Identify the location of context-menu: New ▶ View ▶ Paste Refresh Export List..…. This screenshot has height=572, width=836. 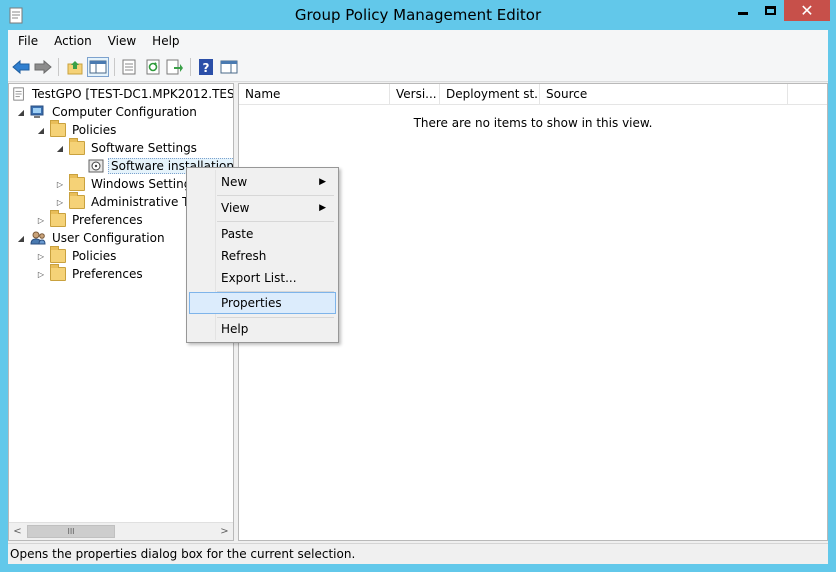
(262, 255).